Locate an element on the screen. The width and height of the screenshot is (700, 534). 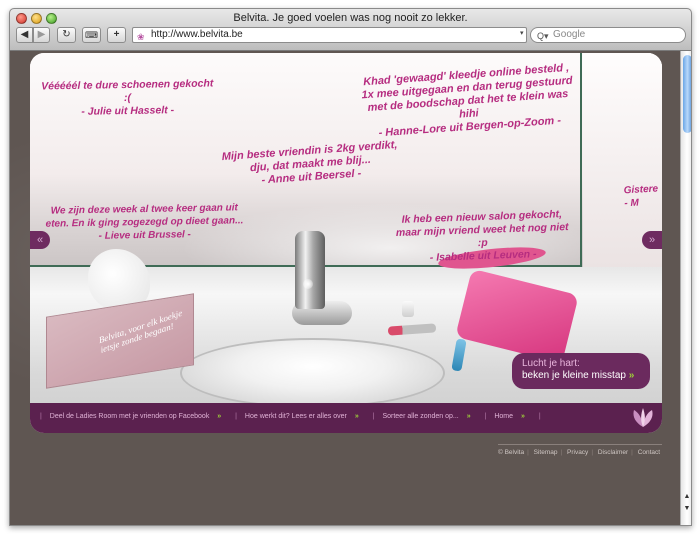
scrollbar-thumb is located at coordinates (687, 94).